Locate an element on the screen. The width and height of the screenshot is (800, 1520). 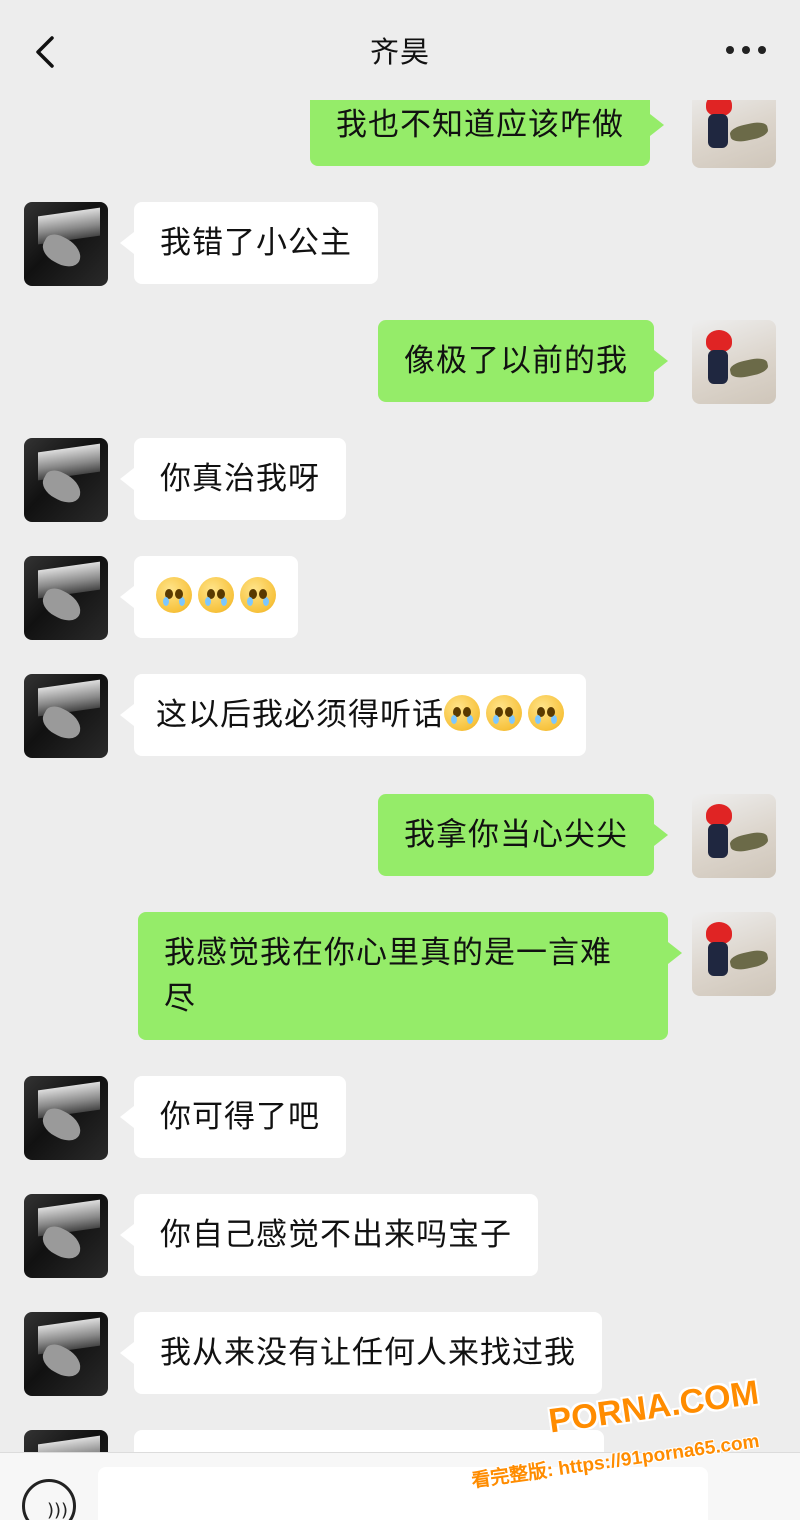
chevron-left-icon is located at coordinates (46, 52).